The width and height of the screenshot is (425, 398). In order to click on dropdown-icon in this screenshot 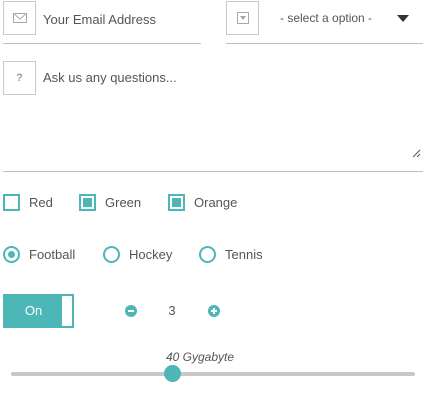, I will do `click(242, 18)`.